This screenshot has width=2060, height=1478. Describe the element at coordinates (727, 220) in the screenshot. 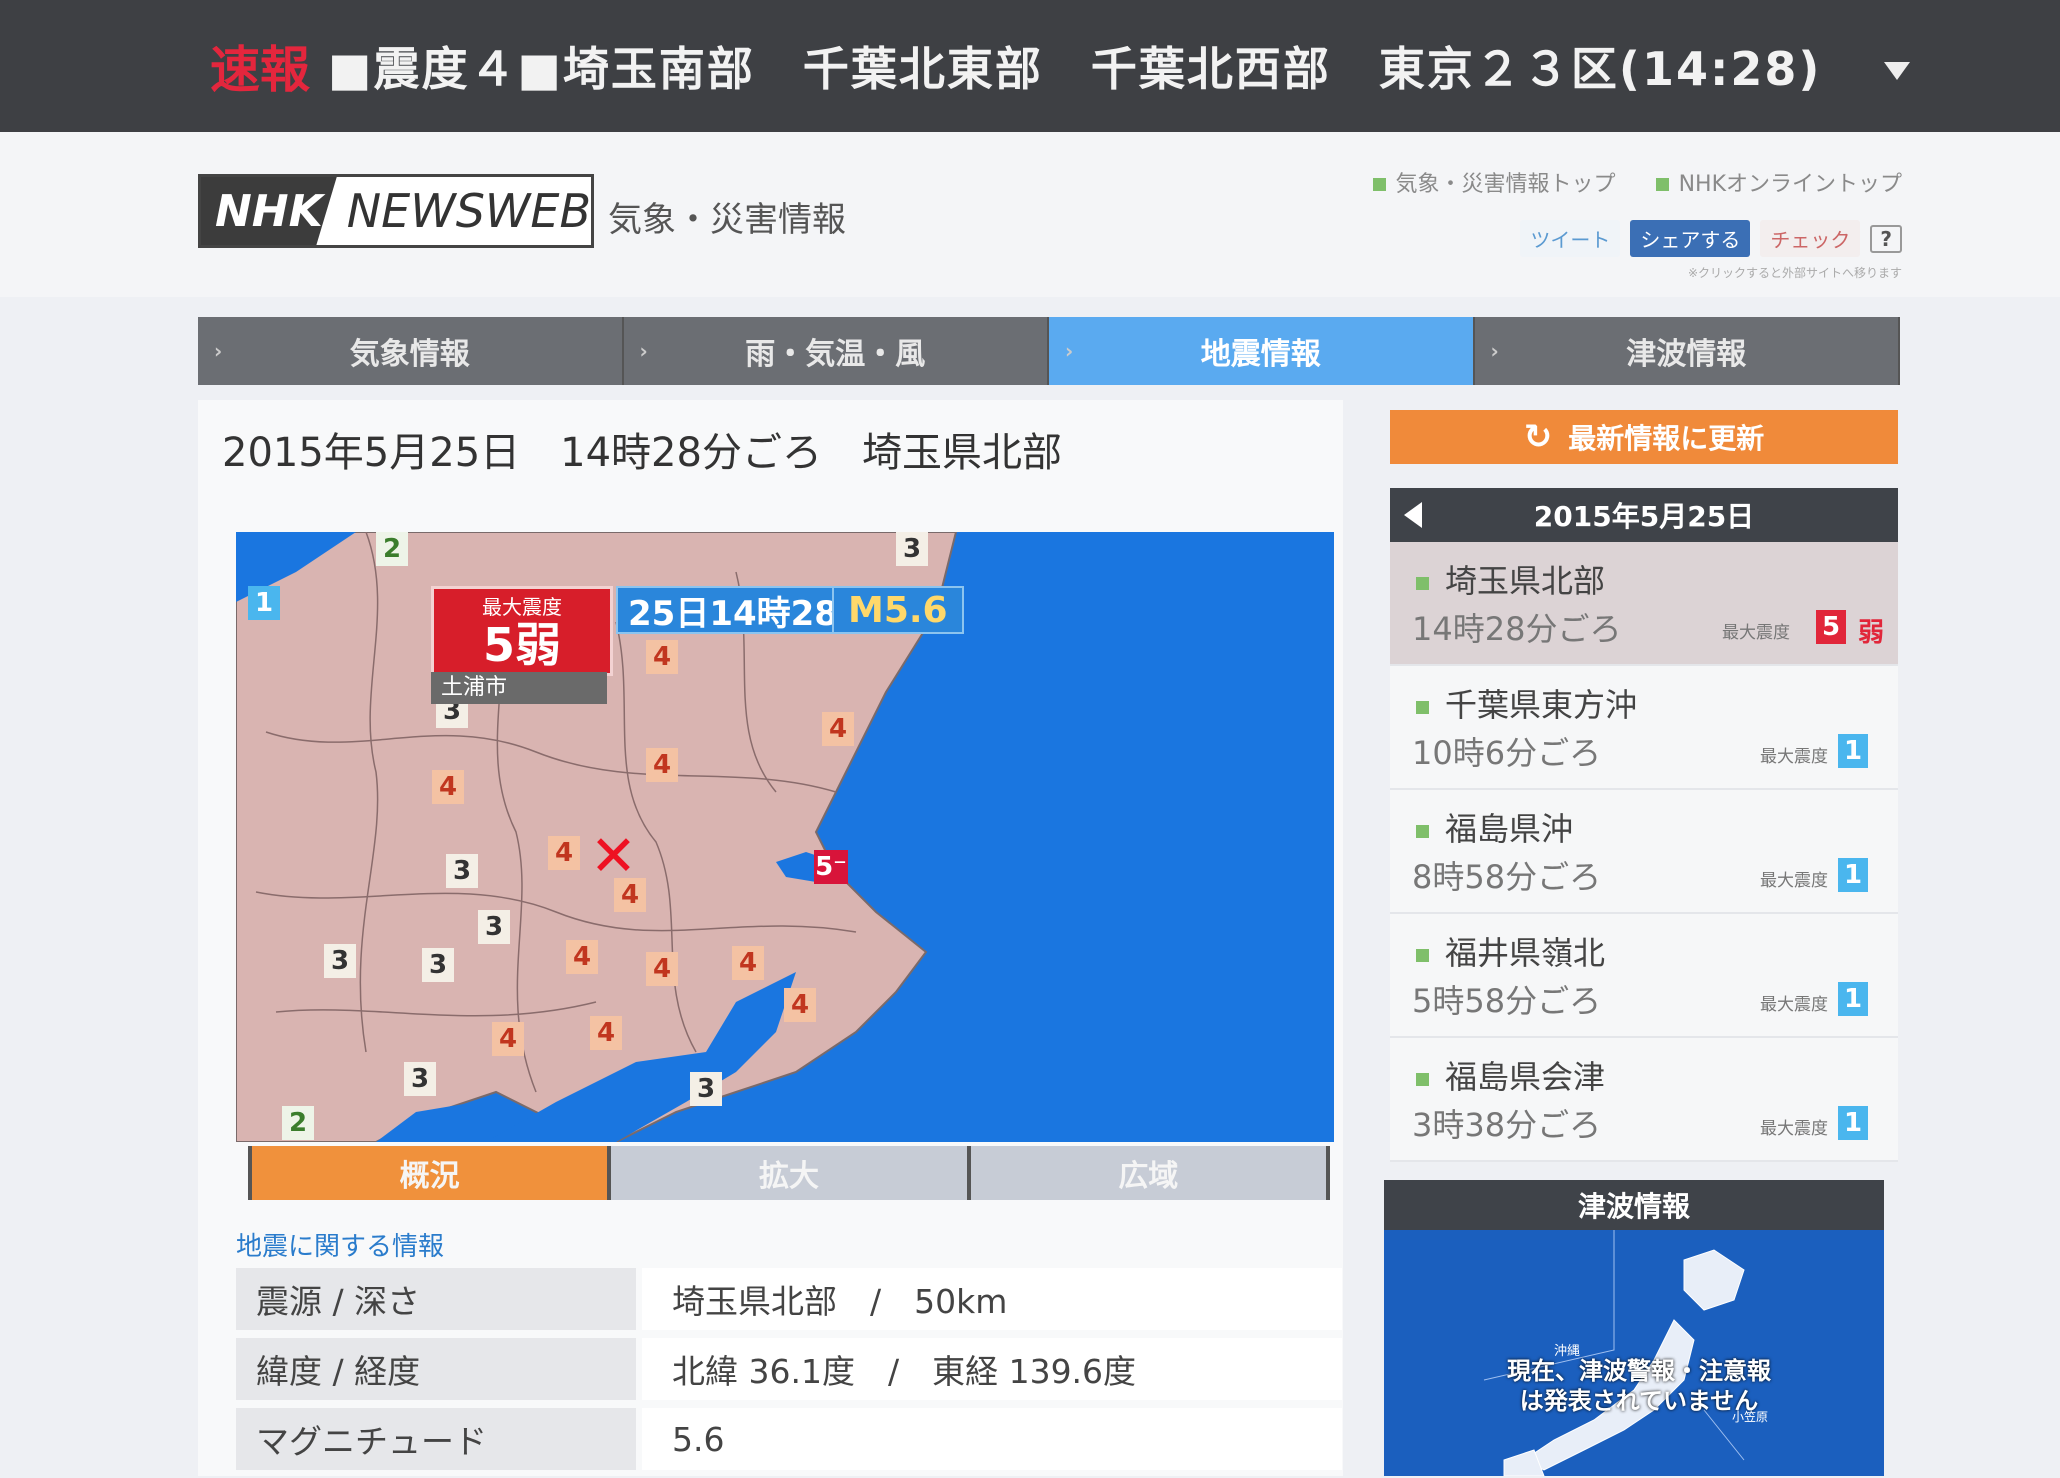

I see `site-subtitle: 気象・災害情報` at that location.